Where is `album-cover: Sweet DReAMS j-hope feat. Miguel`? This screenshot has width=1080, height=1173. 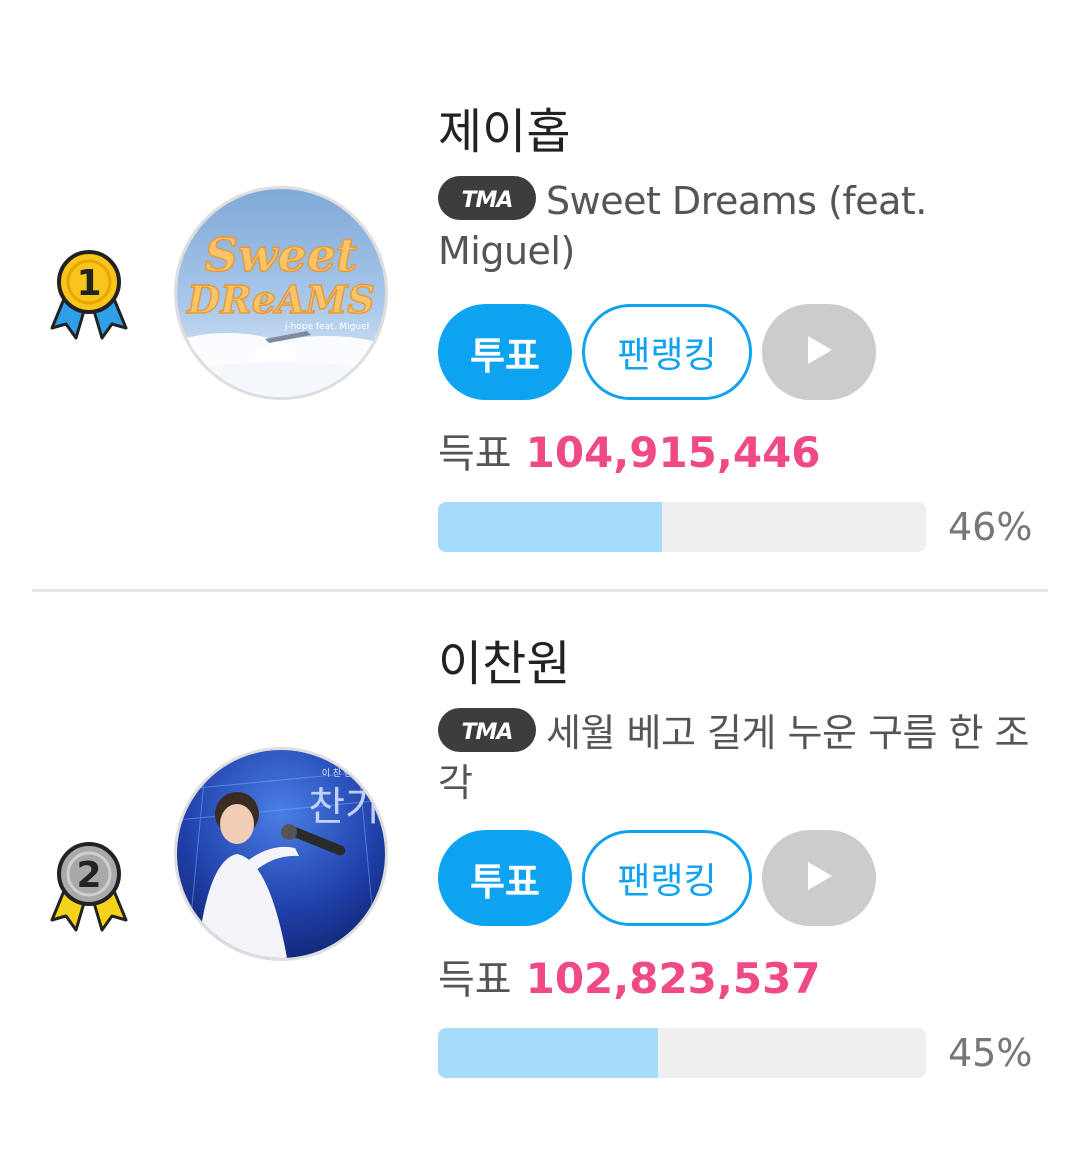 album-cover: Sweet DReAMS j-hope feat. Miguel is located at coordinates (281, 293).